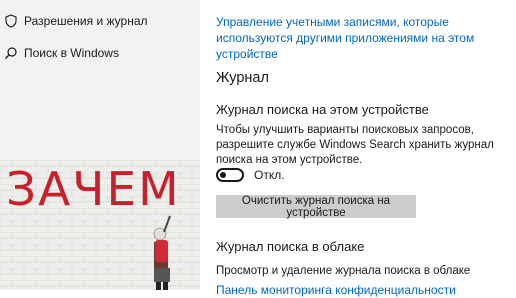 Image resolution: width=516 pixels, height=298 pixels. I want to click on toggle-state-label: Откл., so click(269, 175).